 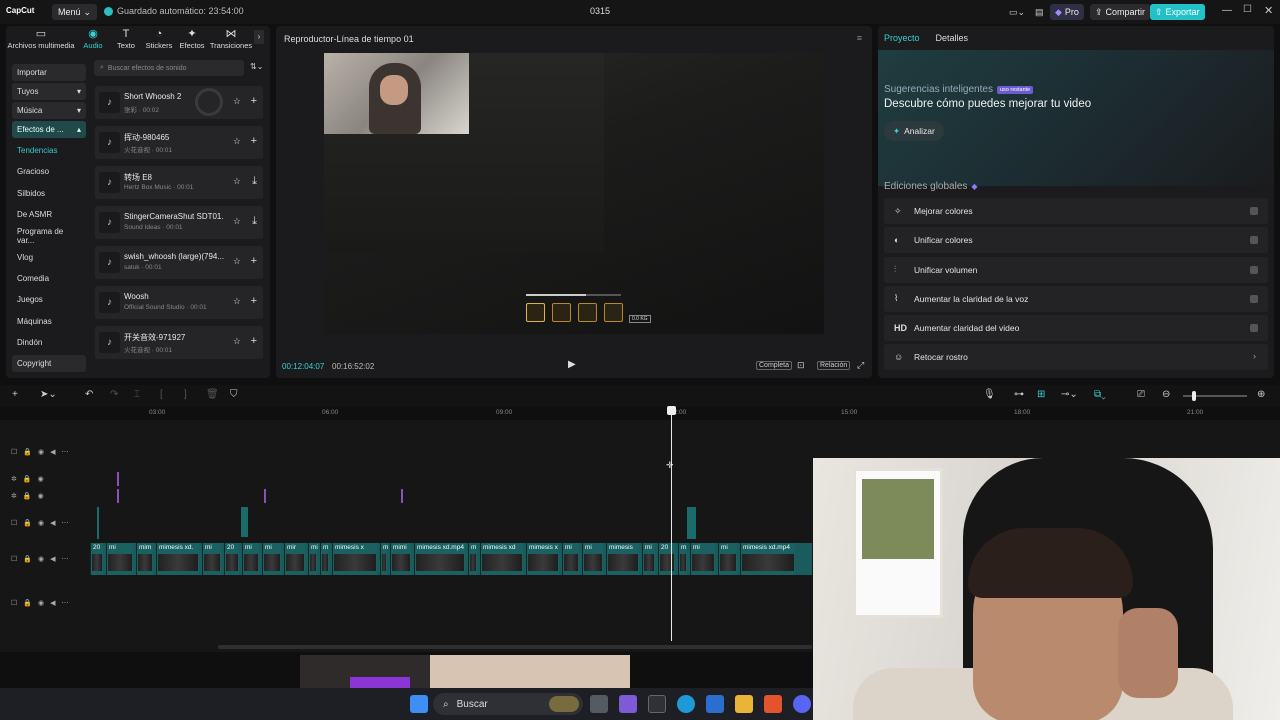 I want to click on sidebar-item-asmr: De ASMR, so click(x=49, y=214).